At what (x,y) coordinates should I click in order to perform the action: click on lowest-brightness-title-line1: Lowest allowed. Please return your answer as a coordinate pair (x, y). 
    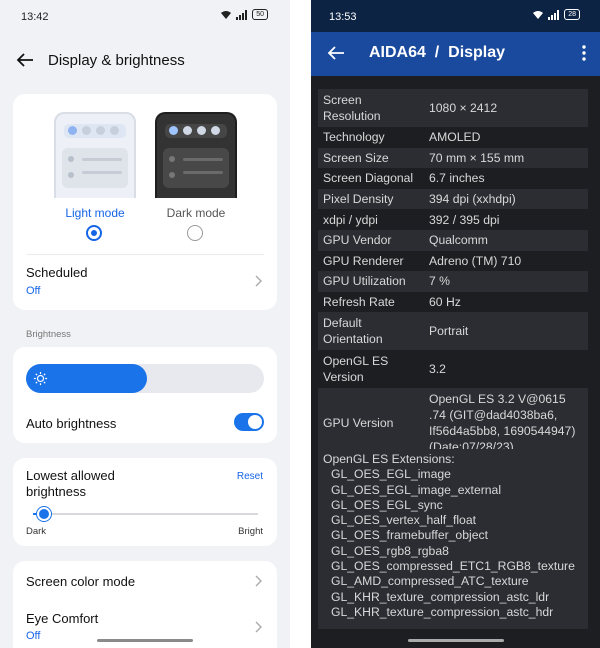
    Looking at the image, I should click on (70, 475).